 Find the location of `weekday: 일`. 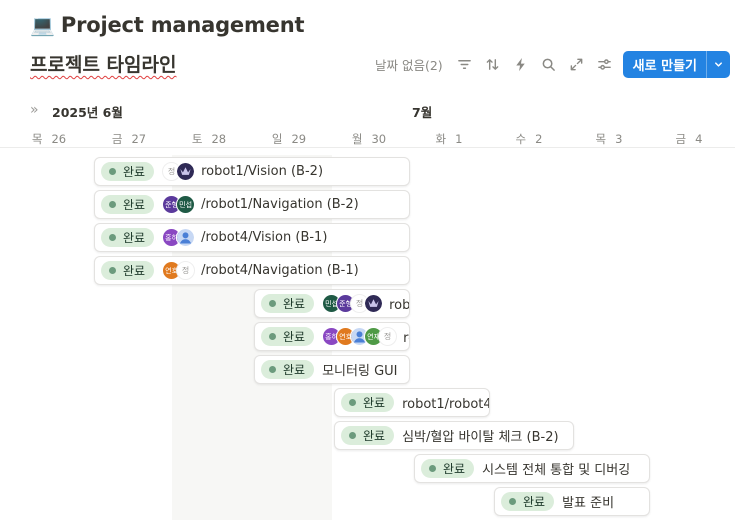

weekday: 일 is located at coordinates (277, 139).